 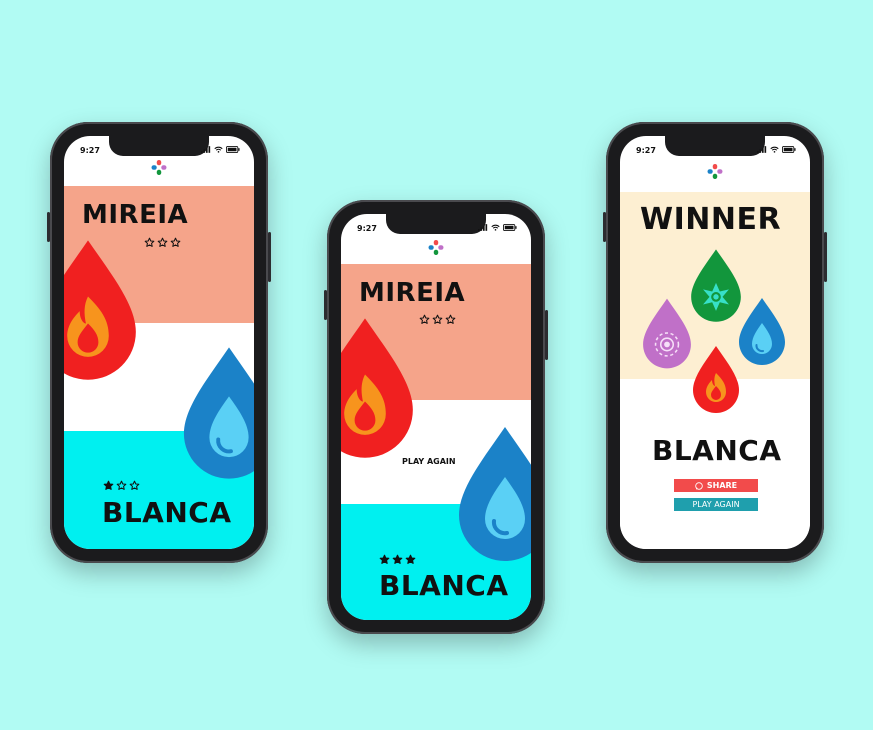 I want to click on phone-middle-screen: 9:27 MIREIA PLAY AGAIN BLANCA, so click(x=436, y=417).